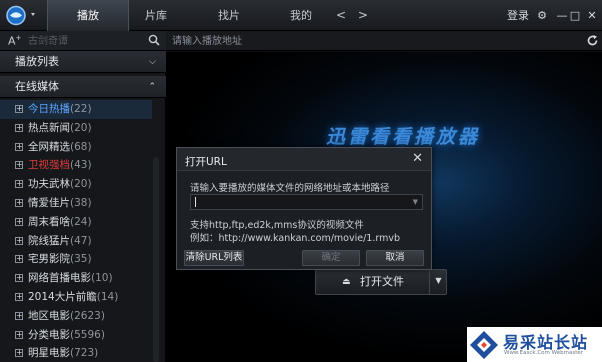 The height and width of the screenshot is (362, 602). Describe the element at coordinates (102, 278) in the screenshot. I see `list-item-count: (10)` at that location.